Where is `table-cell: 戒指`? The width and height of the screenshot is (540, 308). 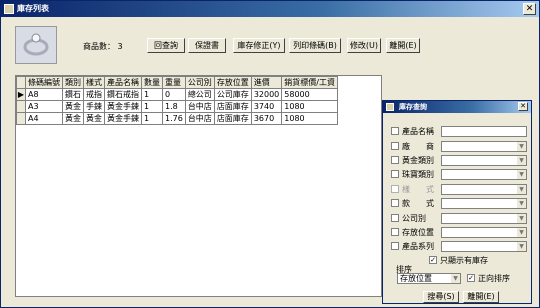
table-cell: 戒指 is located at coordinates (94, 94).